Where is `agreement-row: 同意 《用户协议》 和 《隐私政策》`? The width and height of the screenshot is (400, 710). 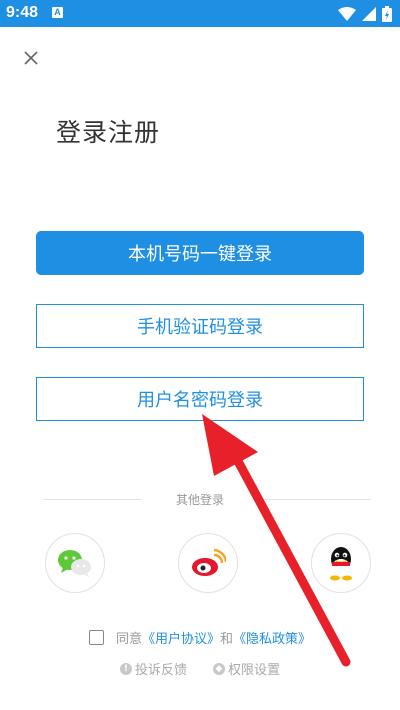
agreement-row: 同意 《用户协议》 和 《隐私政策》 is located at coordinates (200, 637).